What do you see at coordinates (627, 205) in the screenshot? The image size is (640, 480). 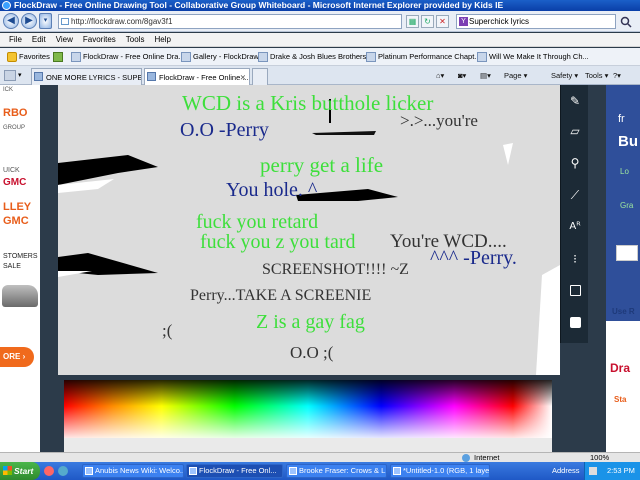 I see `ad-text: Gra` at bounding box center [627, 205].